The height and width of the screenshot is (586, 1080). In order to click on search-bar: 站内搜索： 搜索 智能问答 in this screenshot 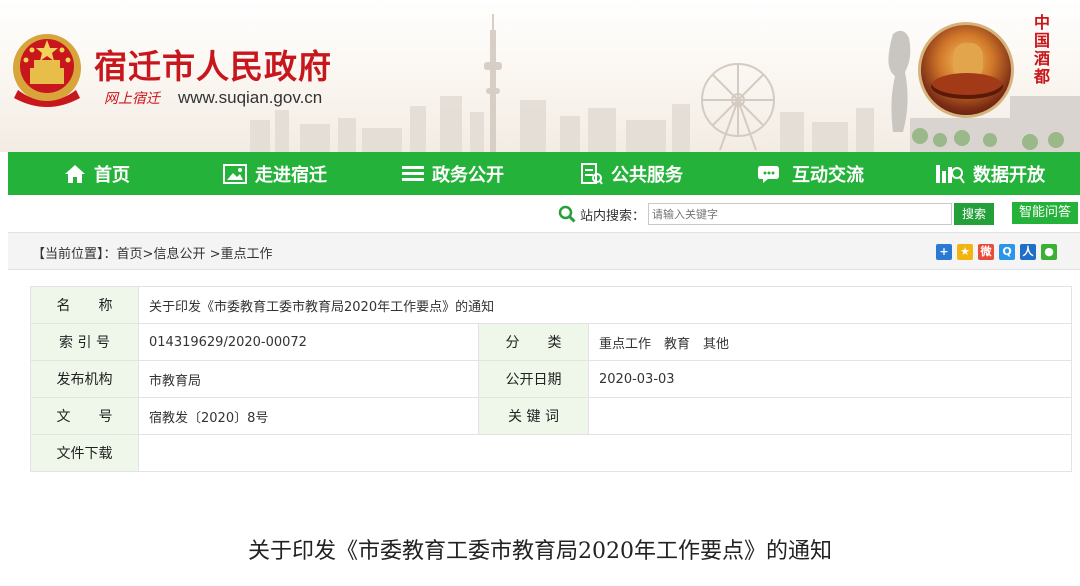, I will do `click(540, 214)`.